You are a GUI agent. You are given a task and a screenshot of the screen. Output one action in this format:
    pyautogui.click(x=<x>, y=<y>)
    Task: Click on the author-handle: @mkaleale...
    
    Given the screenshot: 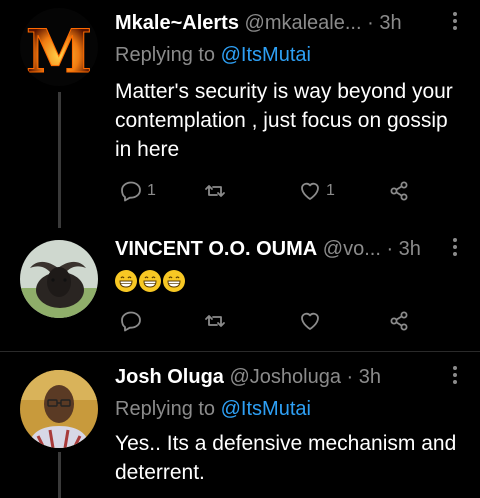 What is the action you would take?
    pyautogui.click(x=303, y=23)
    